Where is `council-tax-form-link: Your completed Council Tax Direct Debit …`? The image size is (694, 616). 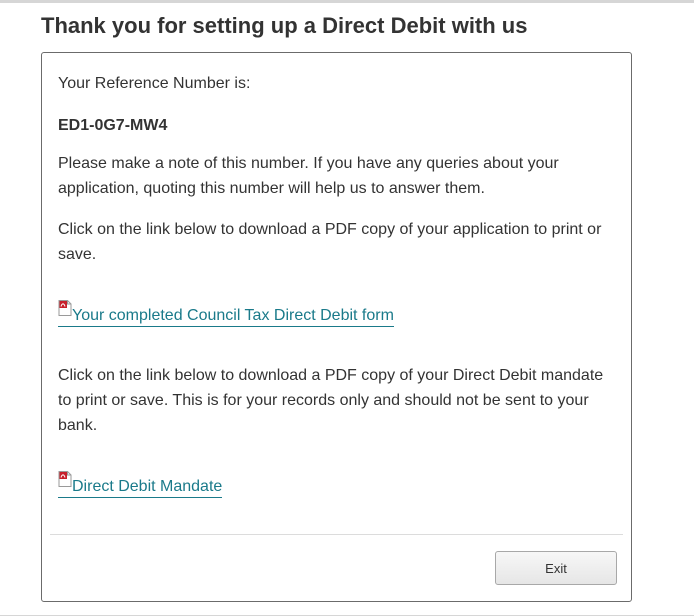
council-tax-form-link: Your completed Council Tax Direct Debit … is located at coordinates (226, 313).